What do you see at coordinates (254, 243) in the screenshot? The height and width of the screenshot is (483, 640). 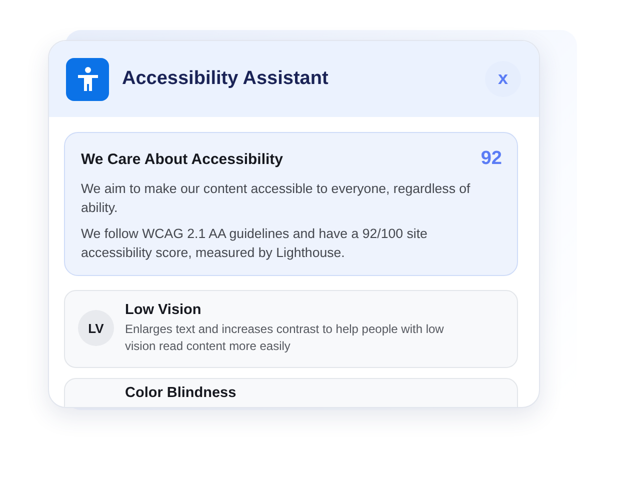 I see `card-text: We follow WCAG 2.1 AA guidelines and have a 92/100 site accessibility score, measured by Lighthouse.` at bounding box center [254, 243].